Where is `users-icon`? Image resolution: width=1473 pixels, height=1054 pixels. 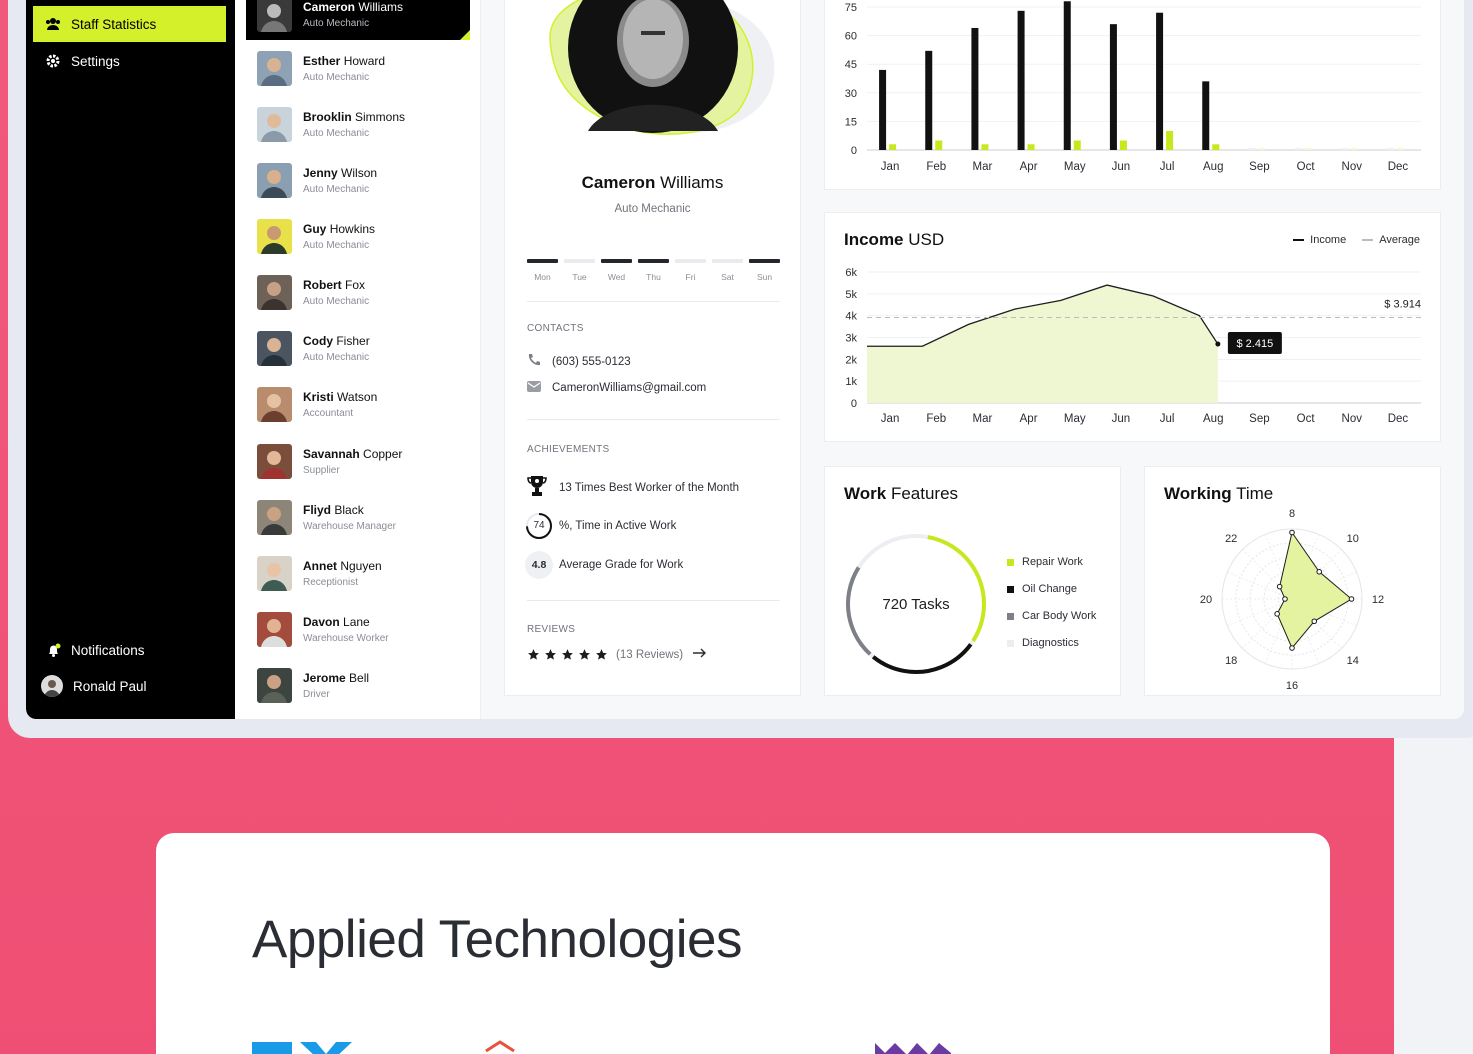 users-icon is located at coordinates (53, 24).